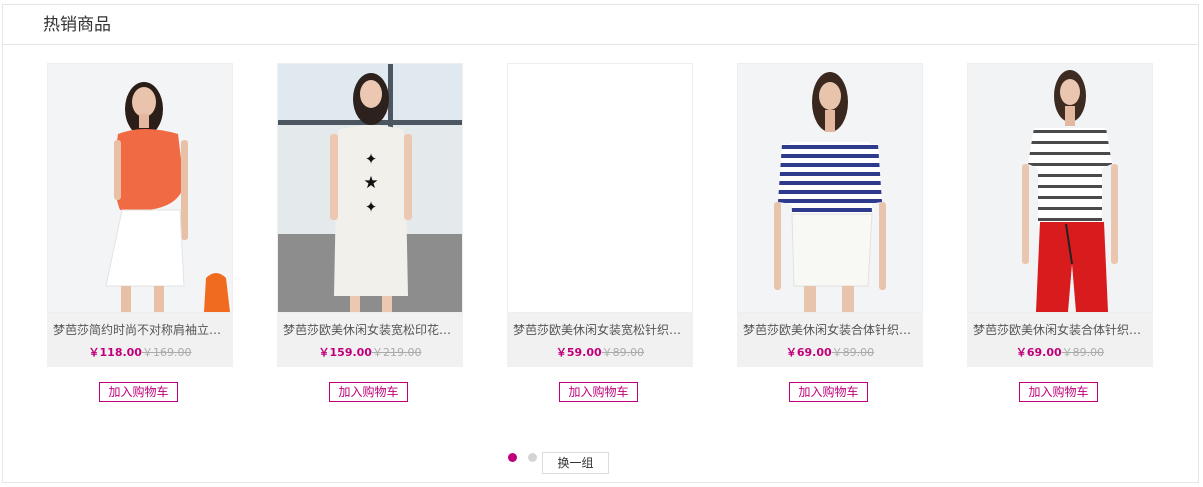 This screenshot has height=487, width=1203. I want to click on product-image: ✦ ★ ✦, so click(370, 188).